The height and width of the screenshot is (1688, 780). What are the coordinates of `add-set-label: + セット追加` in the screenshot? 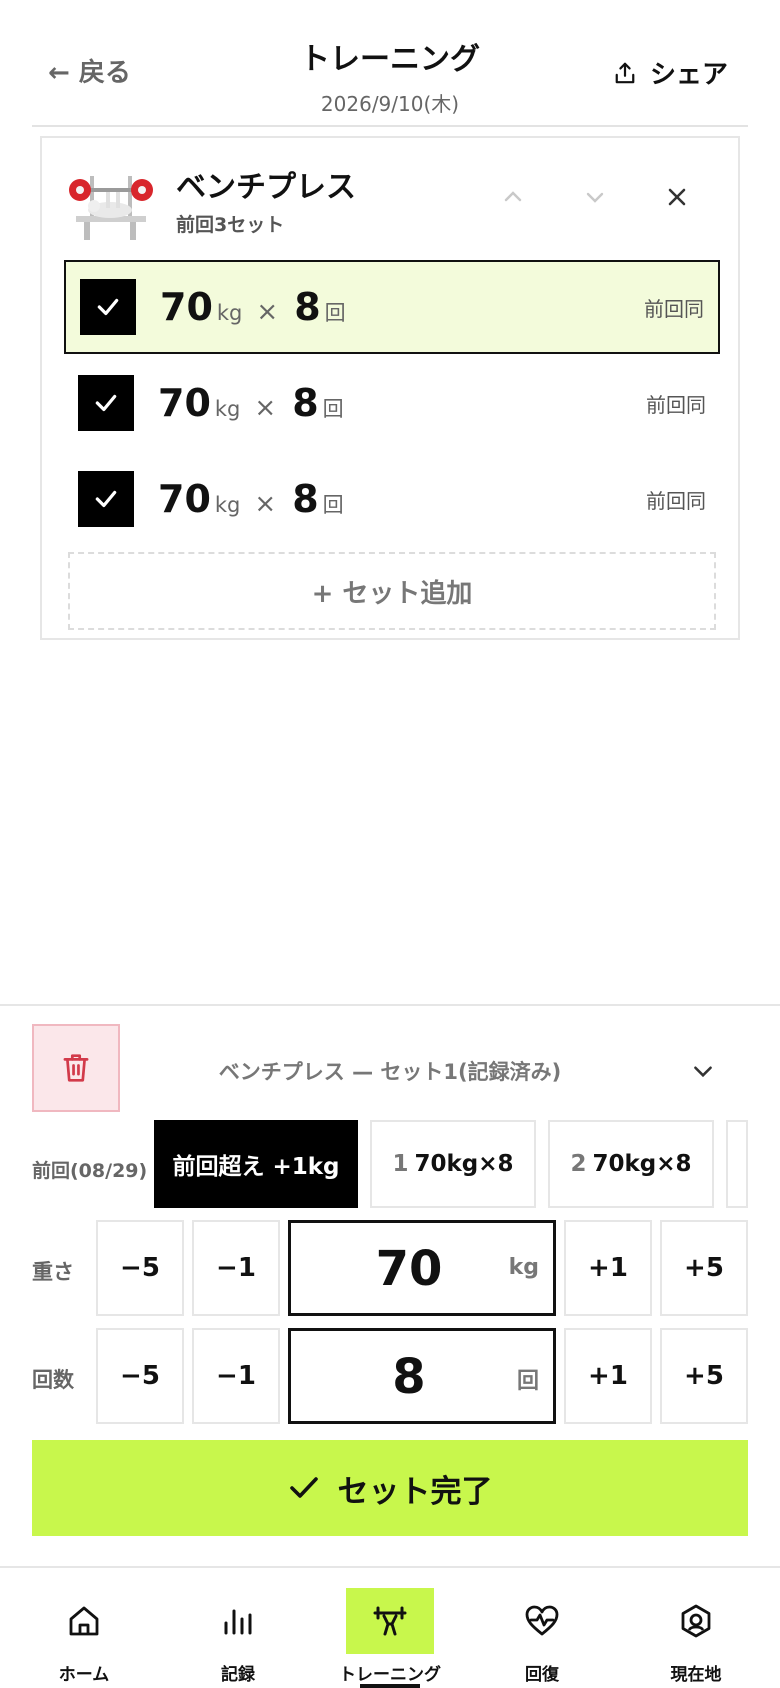 It's located at (392, 593).